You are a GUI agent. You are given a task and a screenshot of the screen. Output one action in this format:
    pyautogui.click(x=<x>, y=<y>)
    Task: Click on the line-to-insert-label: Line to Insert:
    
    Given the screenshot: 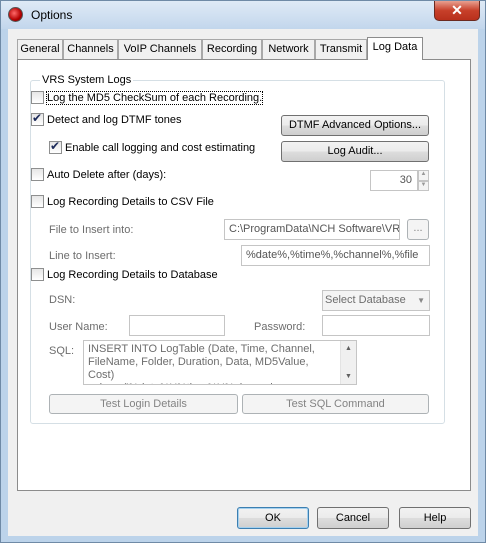 What is the action you would take?
    pyautogui.click(x=82, y=256)
    